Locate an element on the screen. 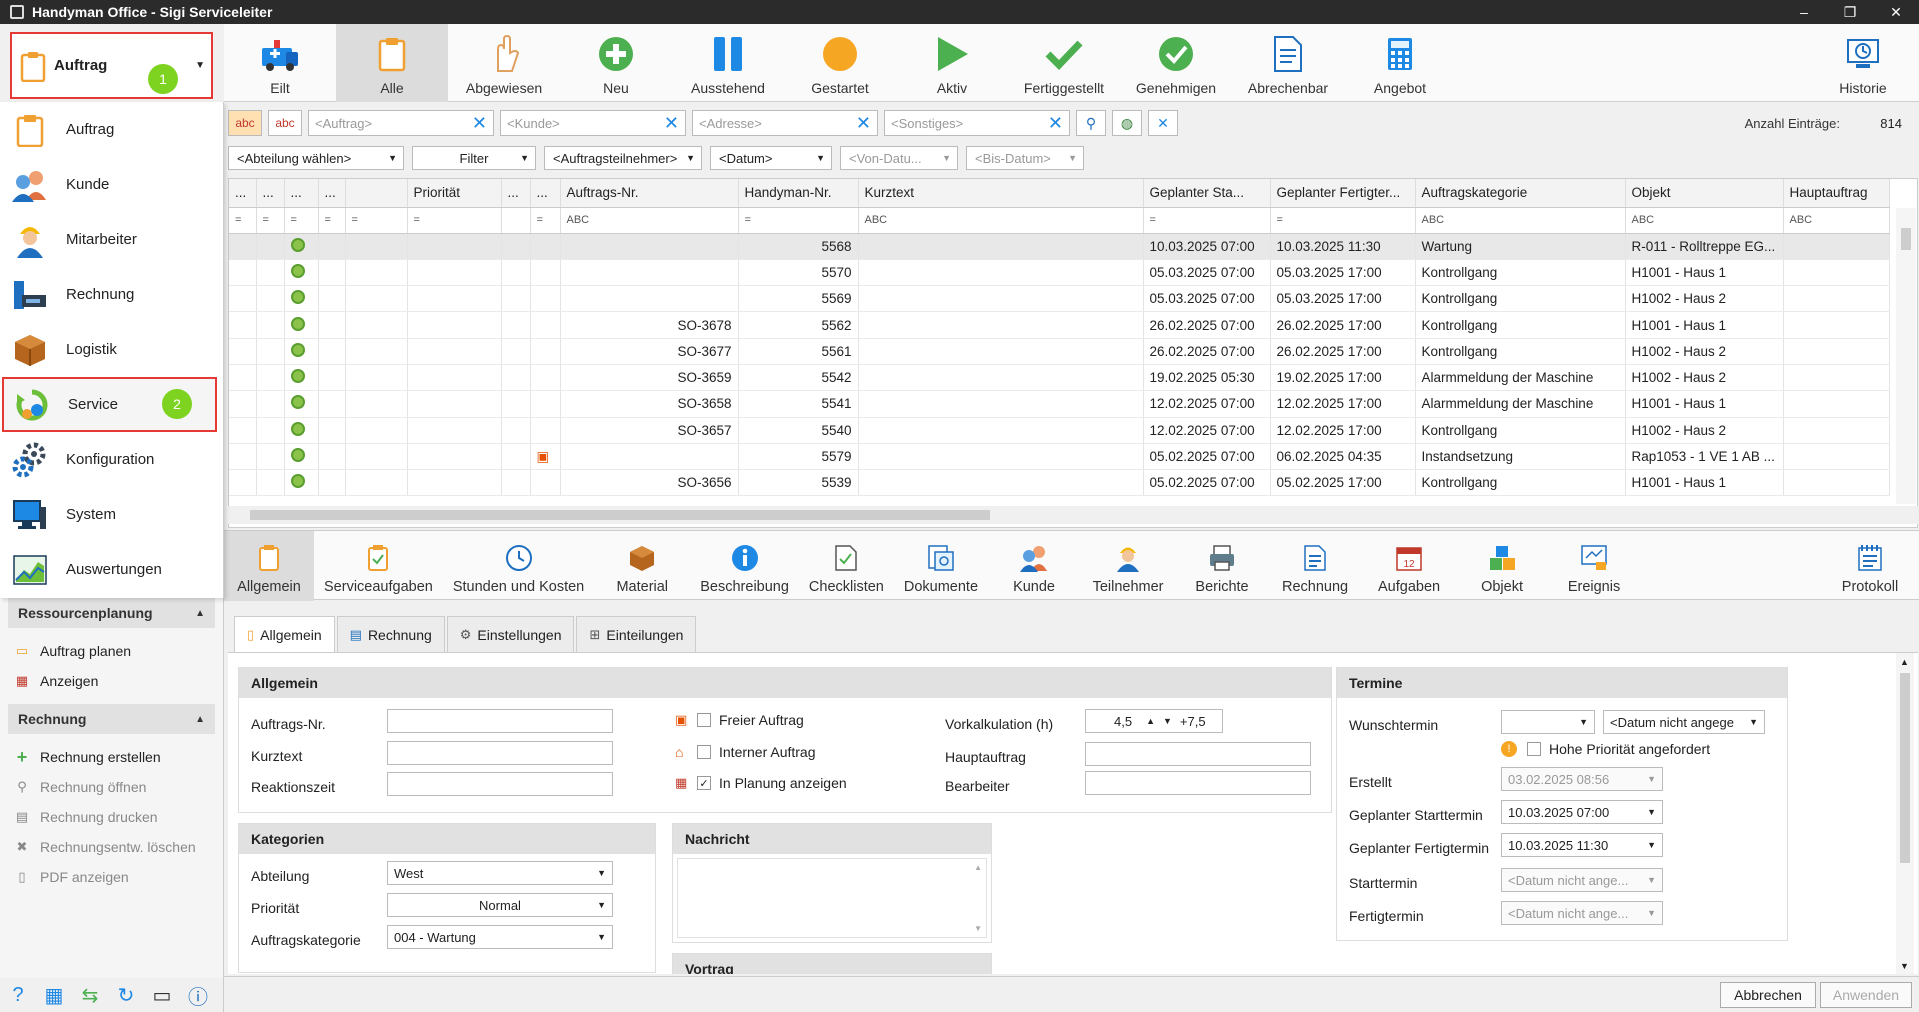 This screenshot has width=1919, height=1012. detail-tab-stunden: Stunden und Kosten is located at coordinates (518, 566).